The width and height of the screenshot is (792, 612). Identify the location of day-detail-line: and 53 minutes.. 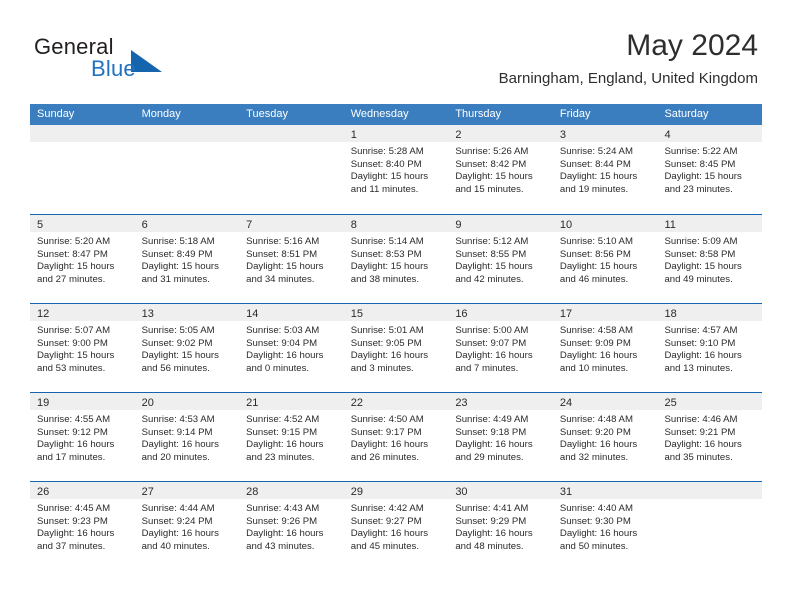
(71, 368).